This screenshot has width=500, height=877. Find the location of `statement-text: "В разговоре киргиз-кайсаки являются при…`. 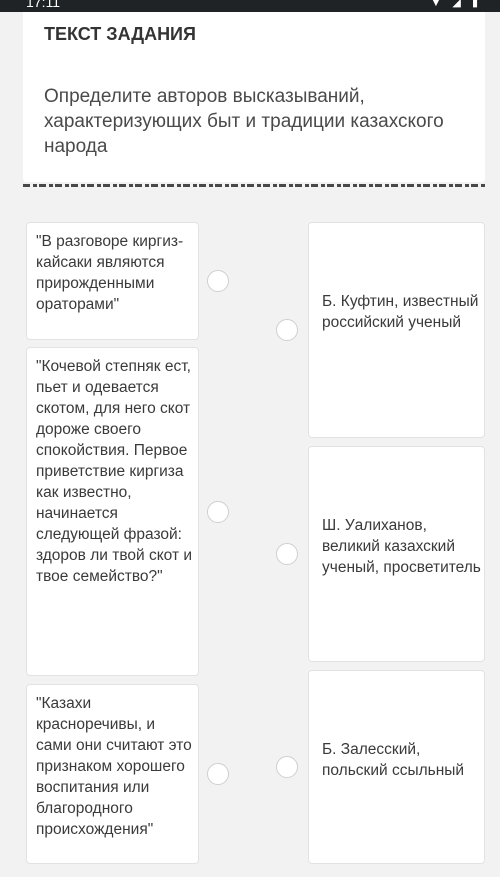

statement-text: "В разговоре киргиз-кайсаки являются при… is located at coordinates (110, 273).